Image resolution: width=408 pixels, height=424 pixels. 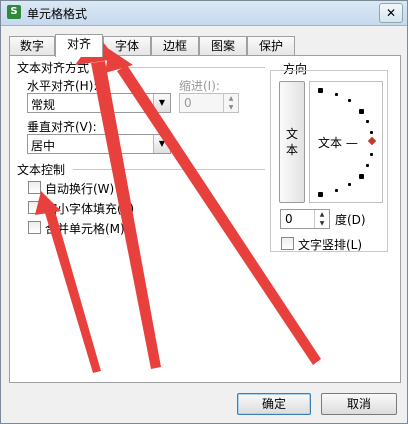 What do you see at coordinates (32, 46) in the screenshot?
I see `tab-number: 数字` at bounding box center [32, 46].